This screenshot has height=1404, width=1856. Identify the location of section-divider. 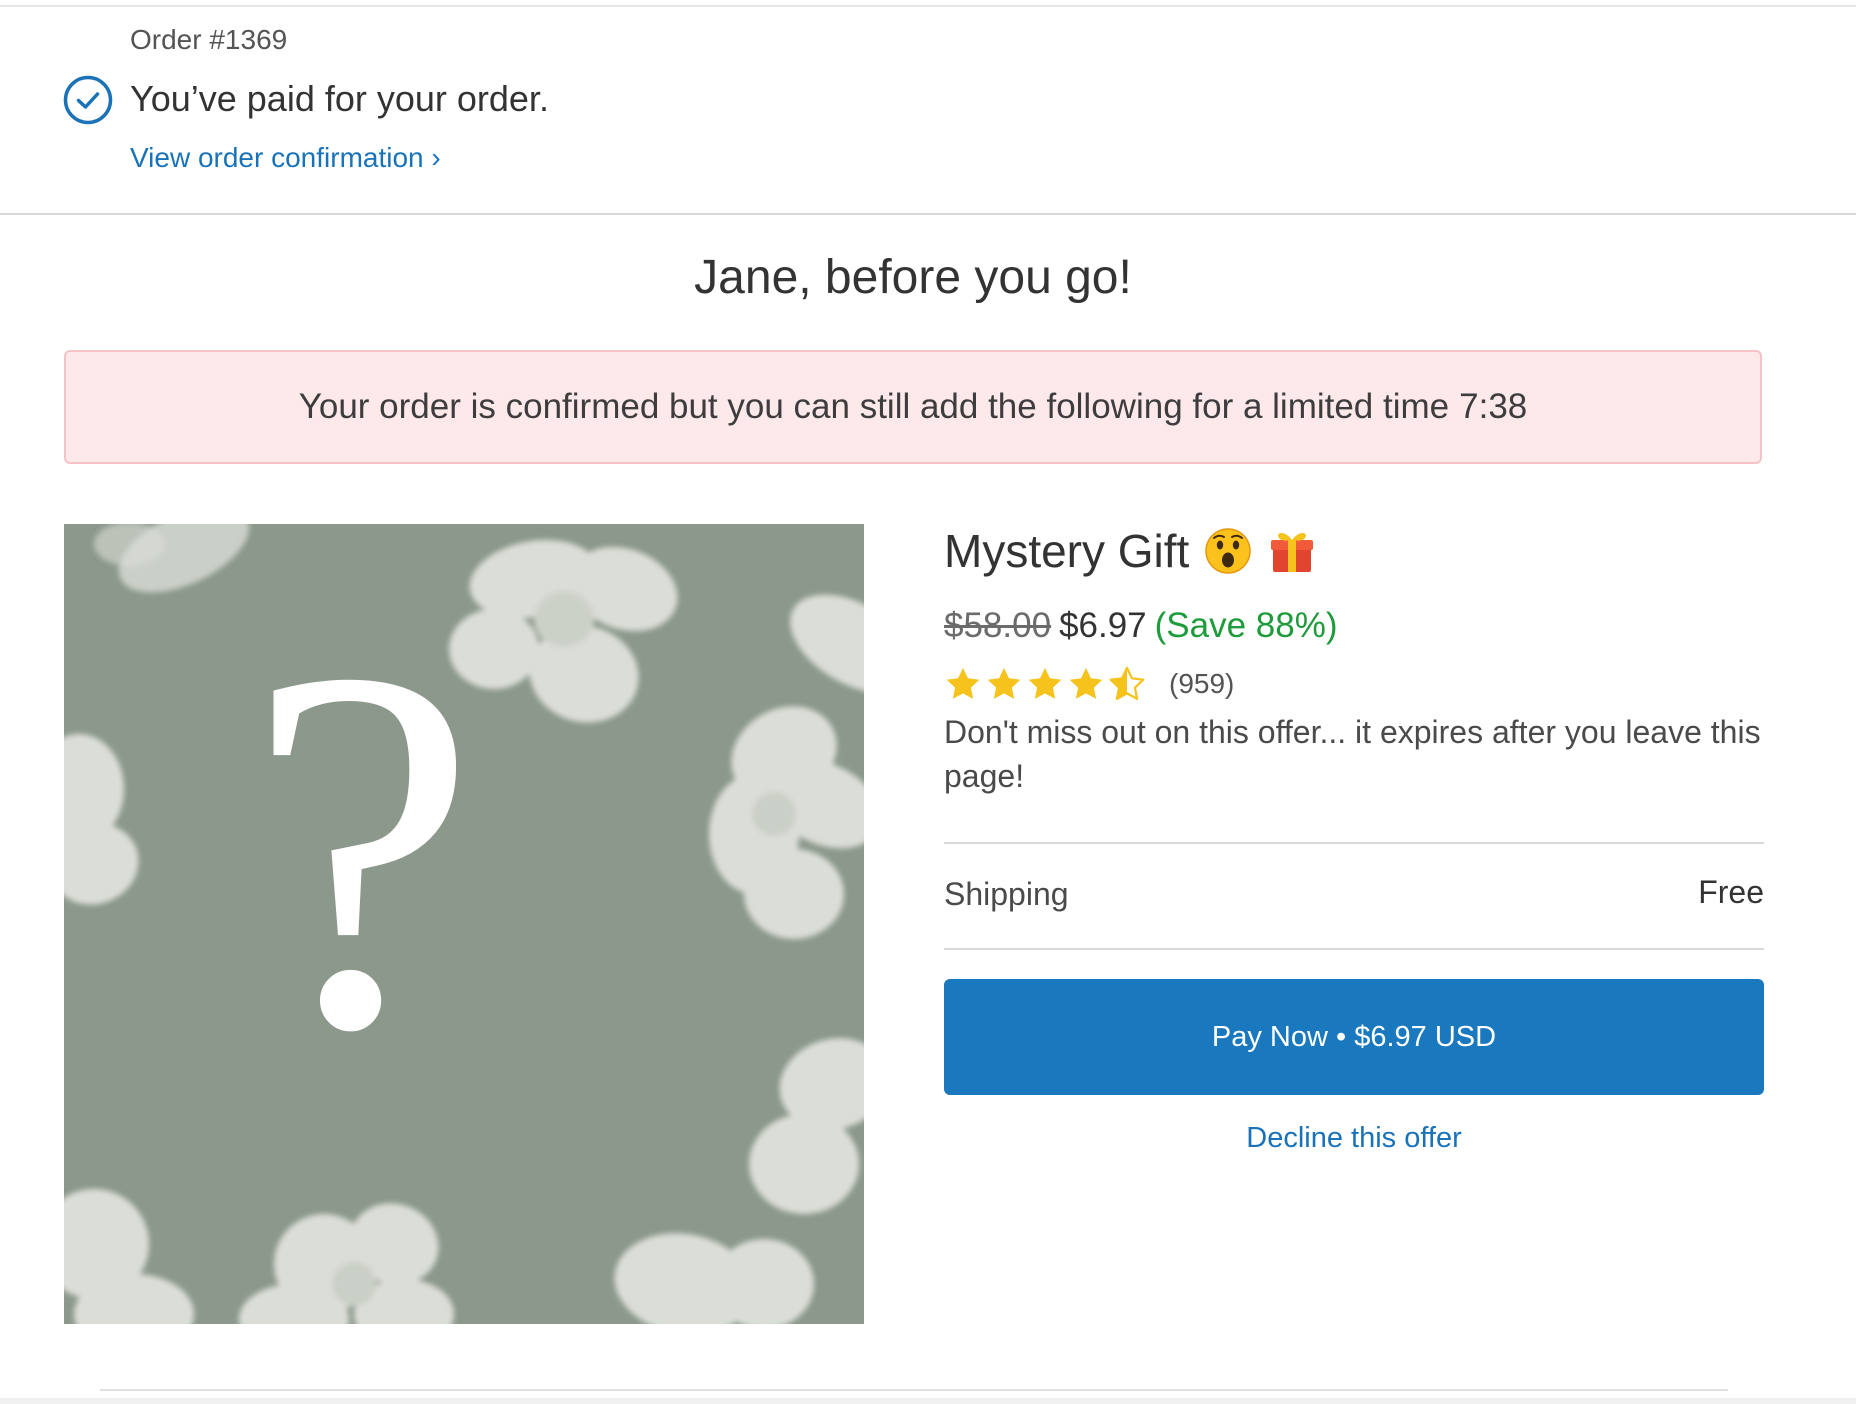
(928, 214).